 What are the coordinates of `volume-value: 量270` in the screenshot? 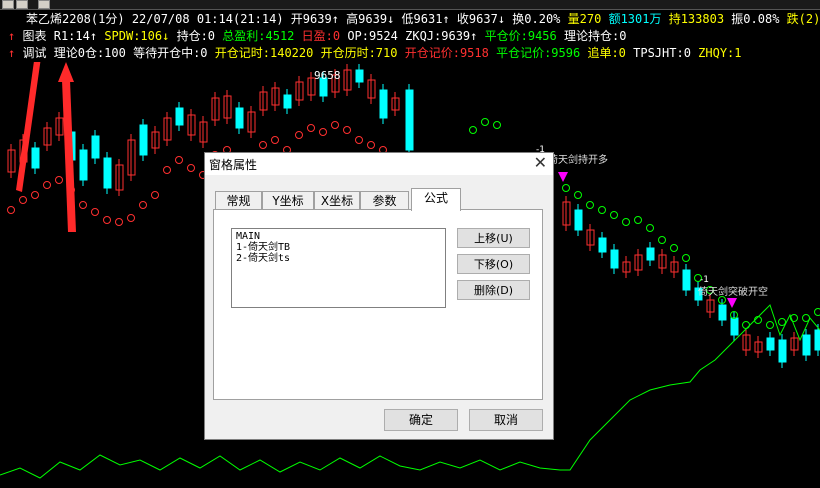 It's located at (584, 19).